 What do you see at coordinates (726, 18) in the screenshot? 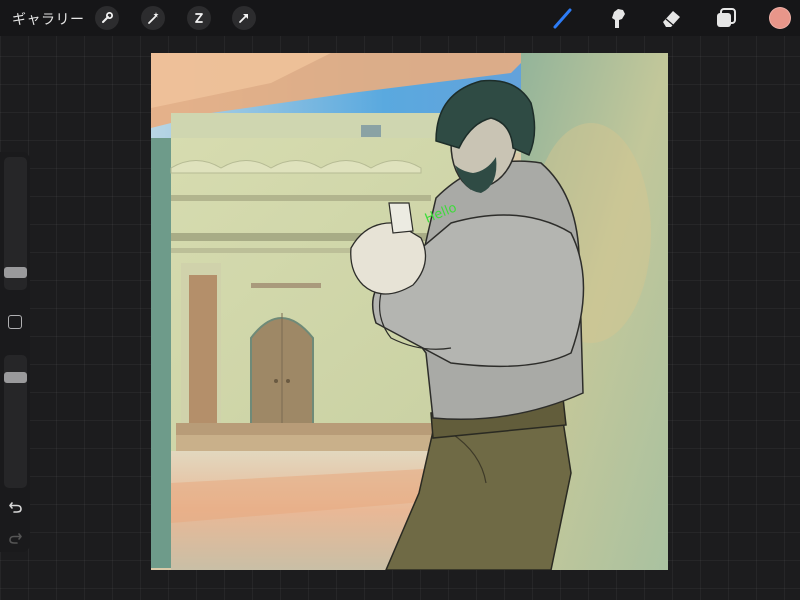
I see `layers-icon` at bounding box center [726, 18].